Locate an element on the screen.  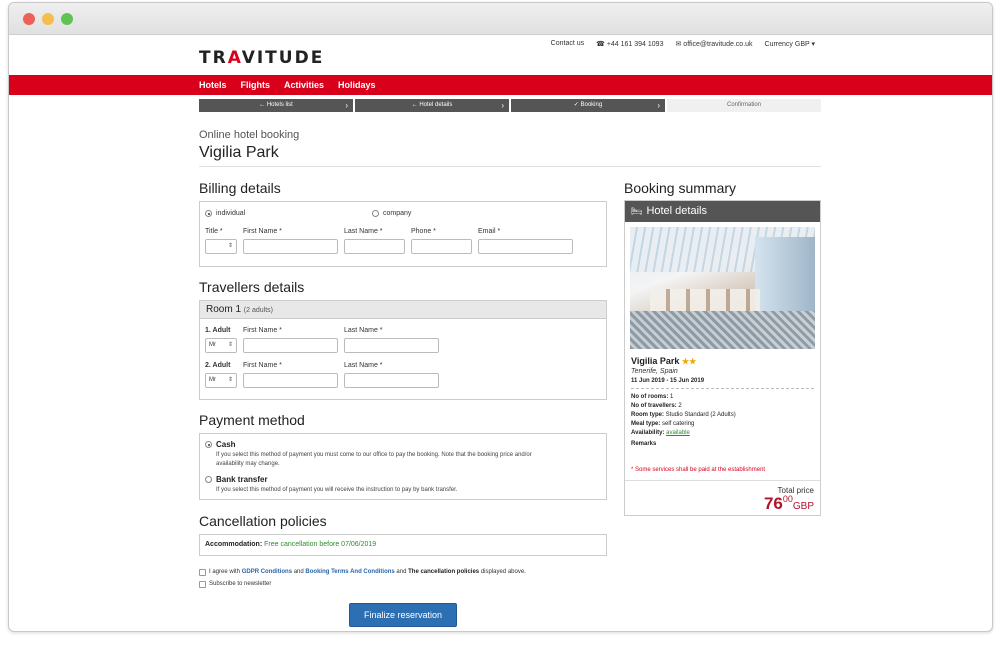
summary-meal-type: Meal type: self catering is located at coordinates (662, 424).